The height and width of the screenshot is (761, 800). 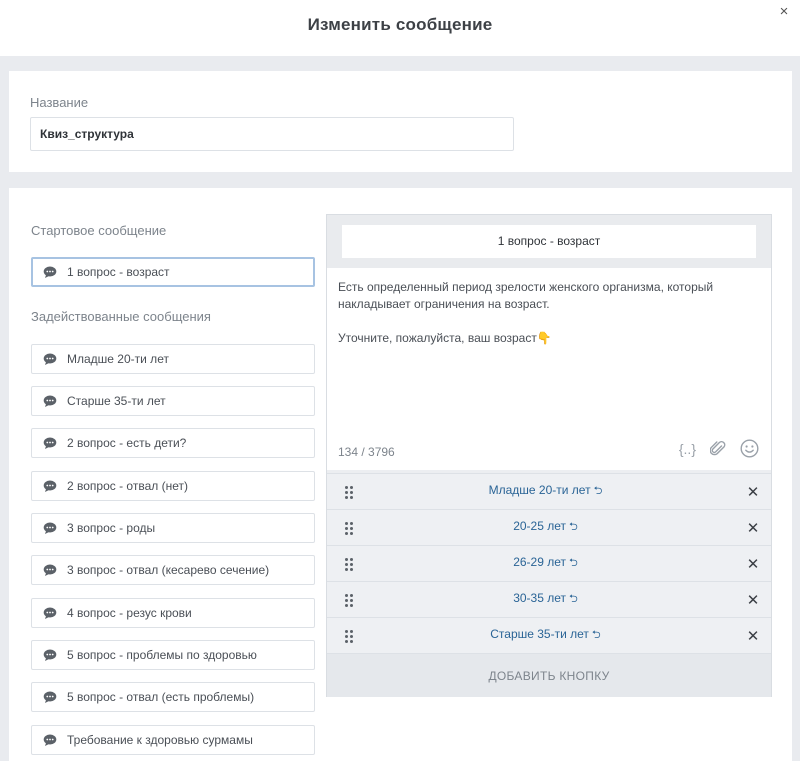 I want to click on used-message-button: Старше 35-ти лет, so click(x=173, y=401).